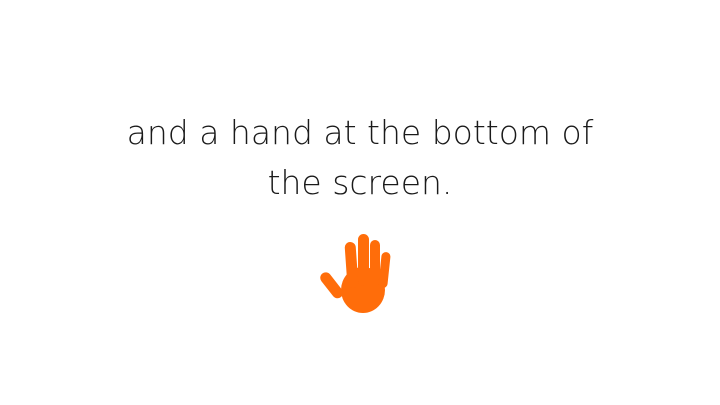 This screenshot has height=405, width=720. Describe the element at coordinates (360, 182) in the screenshot. I see `caption-line-2: the screen.` at that location.